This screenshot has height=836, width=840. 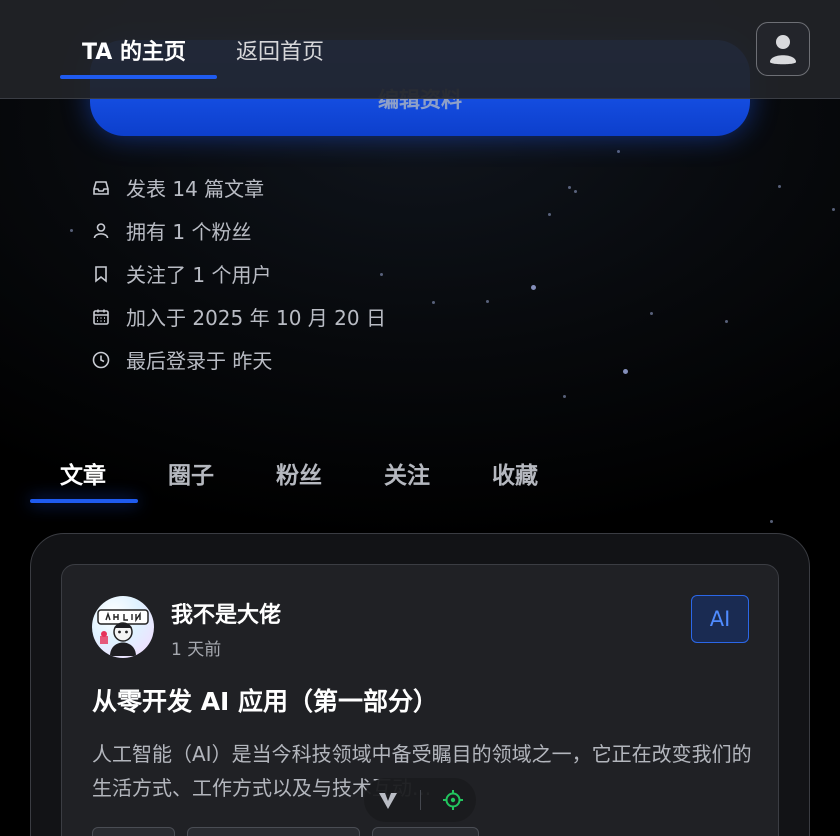 I want to click on user-menu-button, so click(x=783, y=49).